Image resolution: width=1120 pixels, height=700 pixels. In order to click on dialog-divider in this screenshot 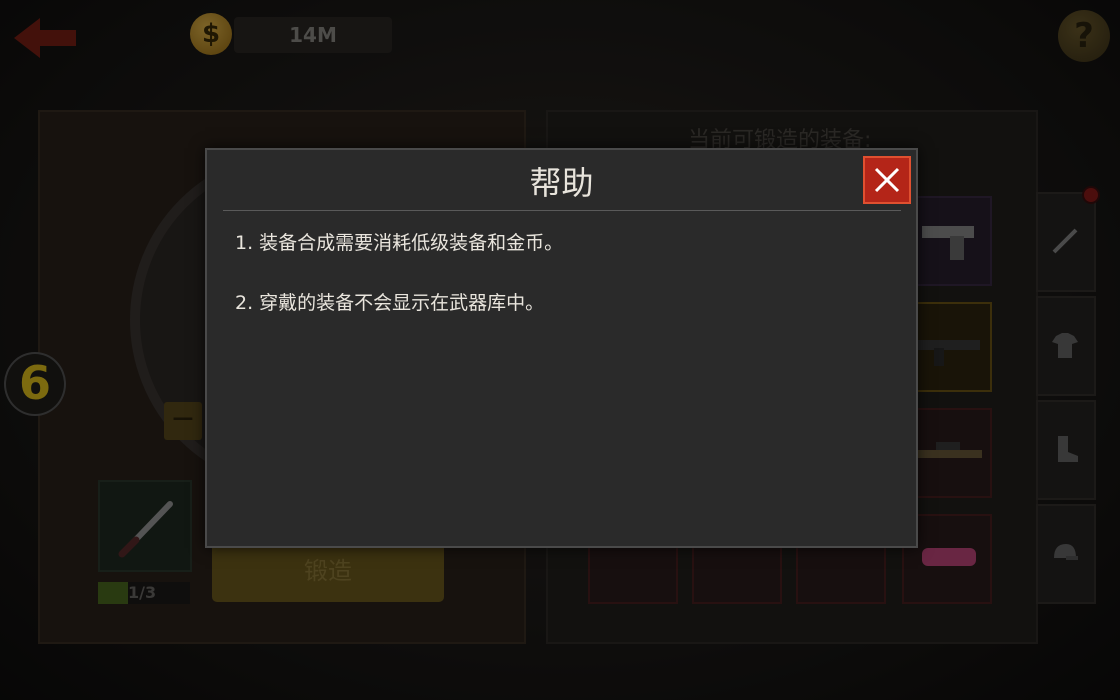, I will do `click(562, 210)`.